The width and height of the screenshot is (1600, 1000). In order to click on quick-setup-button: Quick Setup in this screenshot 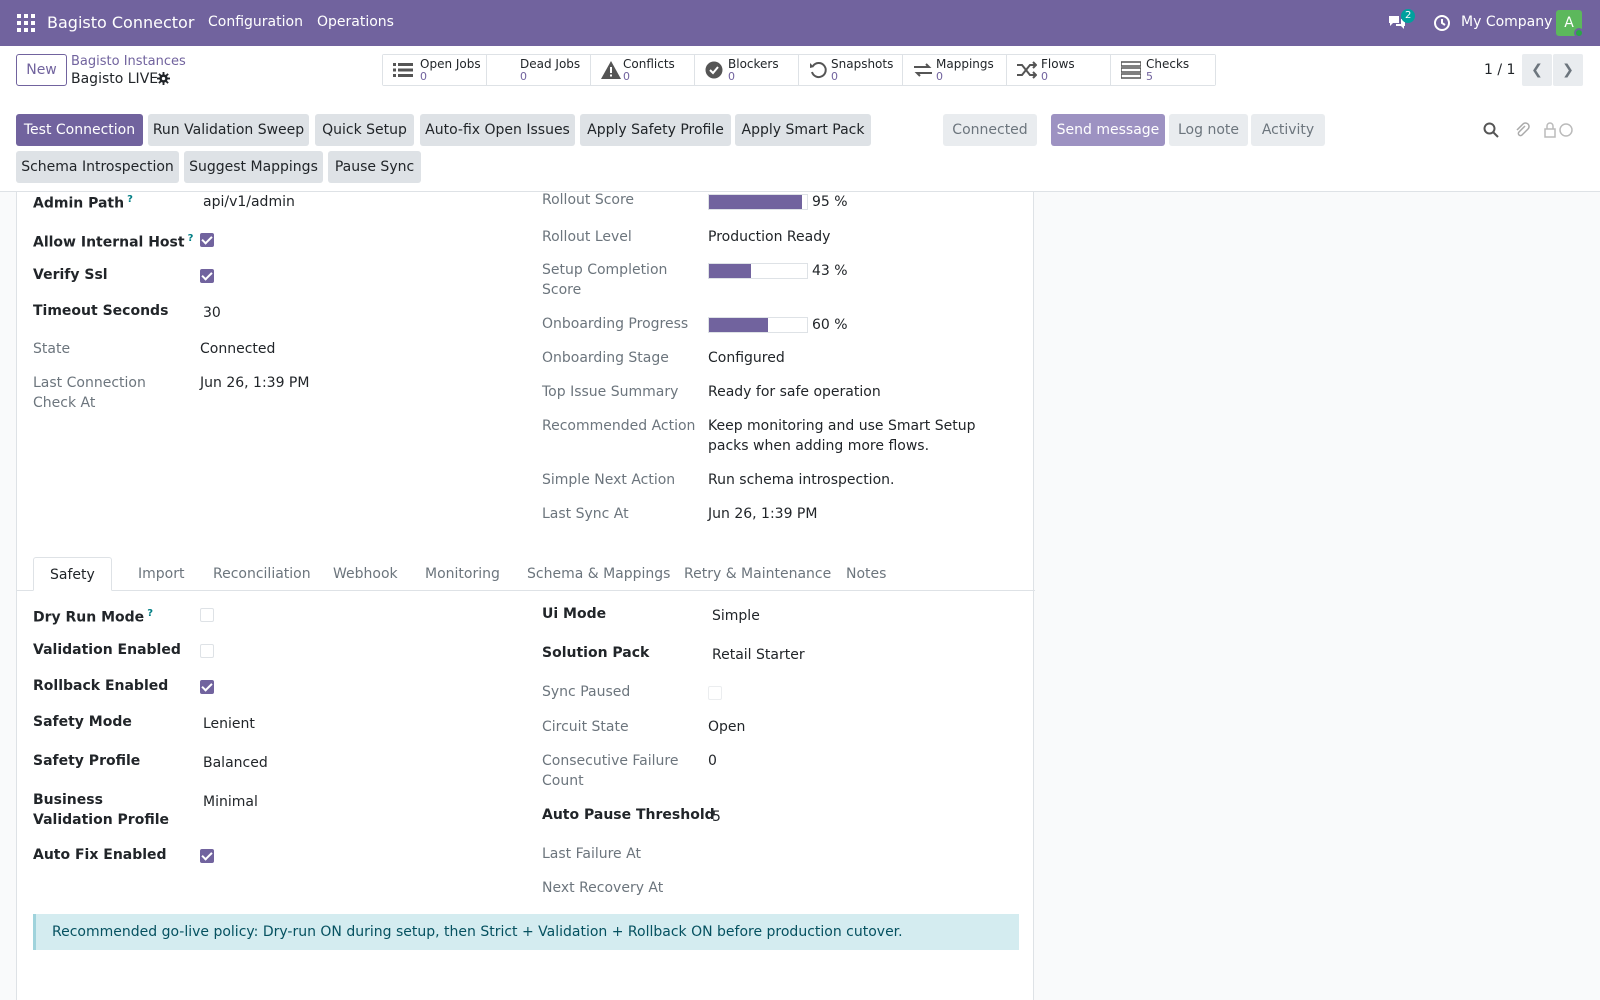, I will do `click(364, 130)`.